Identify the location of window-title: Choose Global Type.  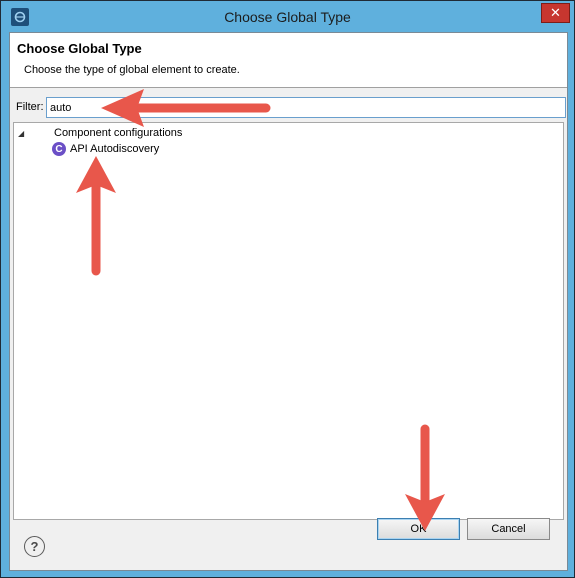
(287, 17).